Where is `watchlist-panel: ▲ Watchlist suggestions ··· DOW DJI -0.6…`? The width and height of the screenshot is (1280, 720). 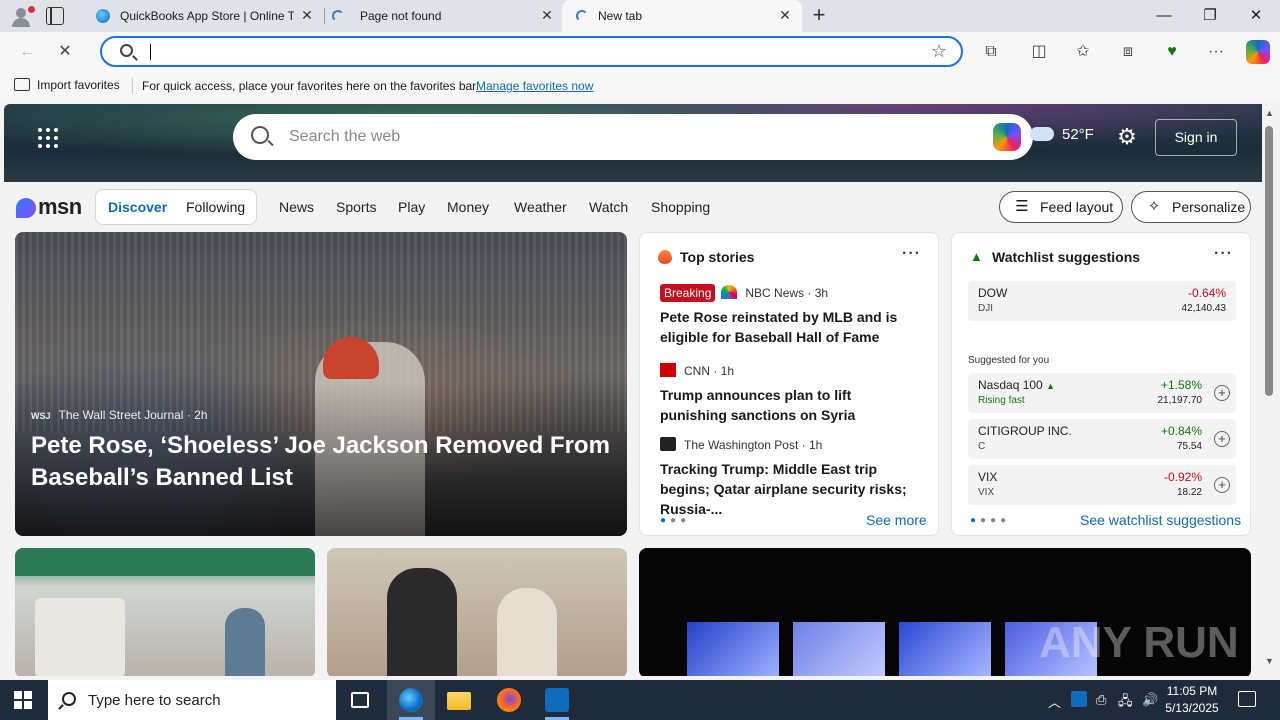
watchlist-panel: ▲ Watchlist suggestions ··· DOW DJI -0.6… is located at coordinates (1101, 384).